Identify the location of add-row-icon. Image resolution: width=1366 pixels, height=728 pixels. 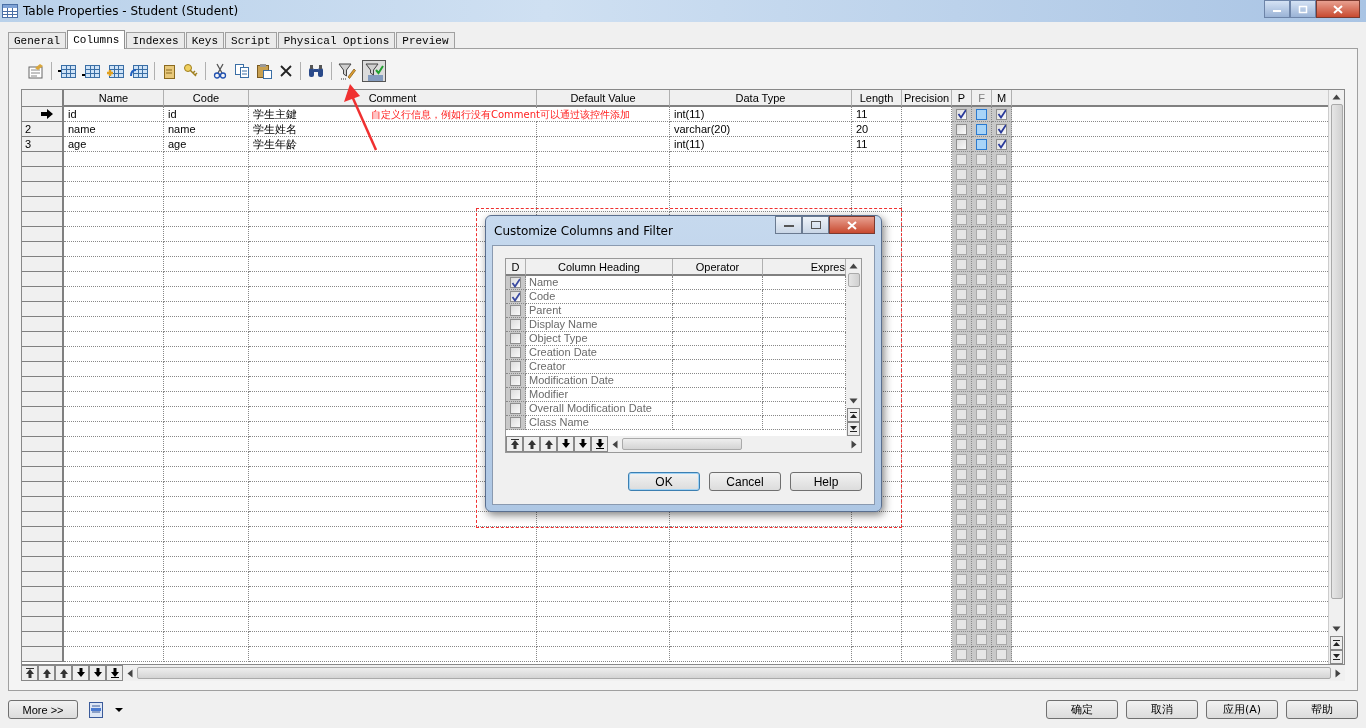
(91, 71).